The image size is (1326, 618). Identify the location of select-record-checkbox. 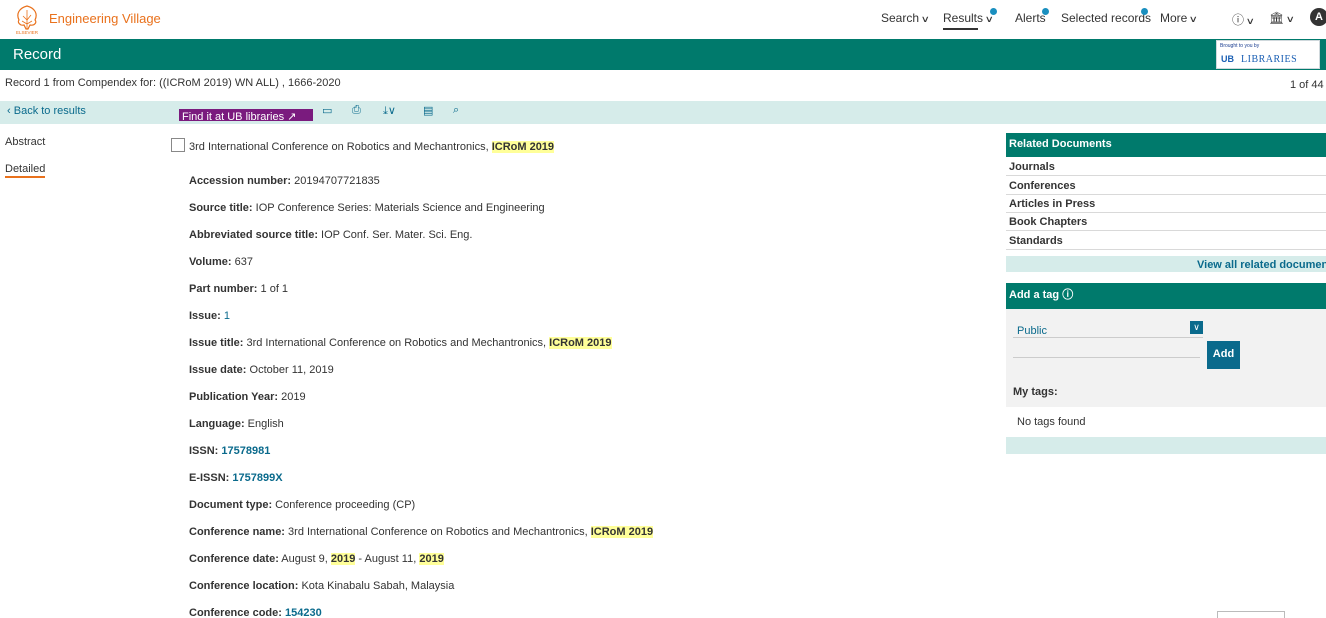
(178, 145).